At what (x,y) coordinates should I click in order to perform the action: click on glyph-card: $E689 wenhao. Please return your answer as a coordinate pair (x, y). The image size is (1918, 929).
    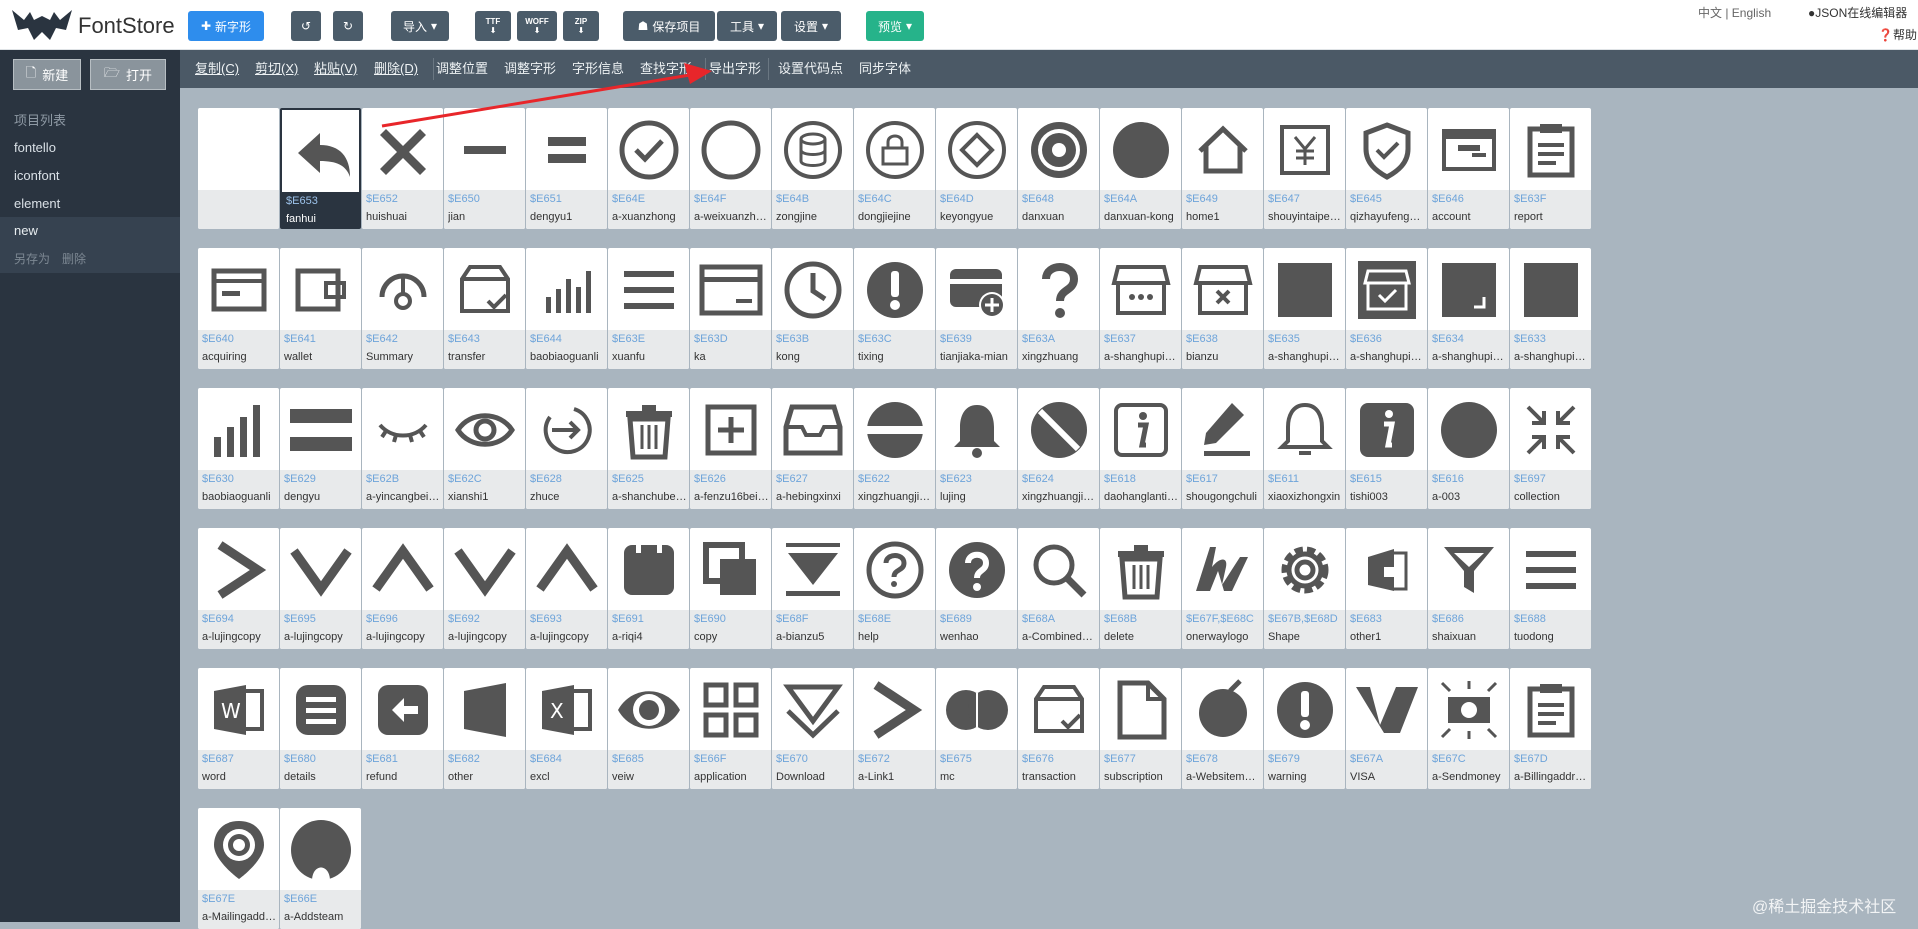
    Looking at the image, I should click on (976, 588).